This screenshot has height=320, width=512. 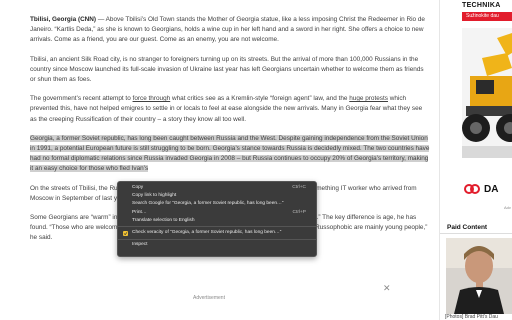 What do you see at coordinates (479, 276) in the screenshot?
I see `paid-content-image` at bounding box center [479, 276].